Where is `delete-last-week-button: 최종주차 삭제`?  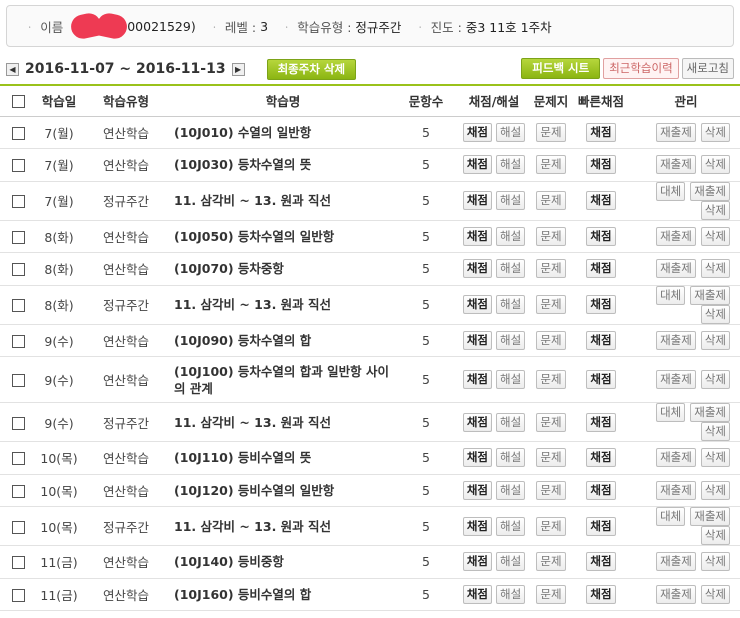 delete-last-week-button: 최종주차 삭제 is located at coordinates (311, 69).